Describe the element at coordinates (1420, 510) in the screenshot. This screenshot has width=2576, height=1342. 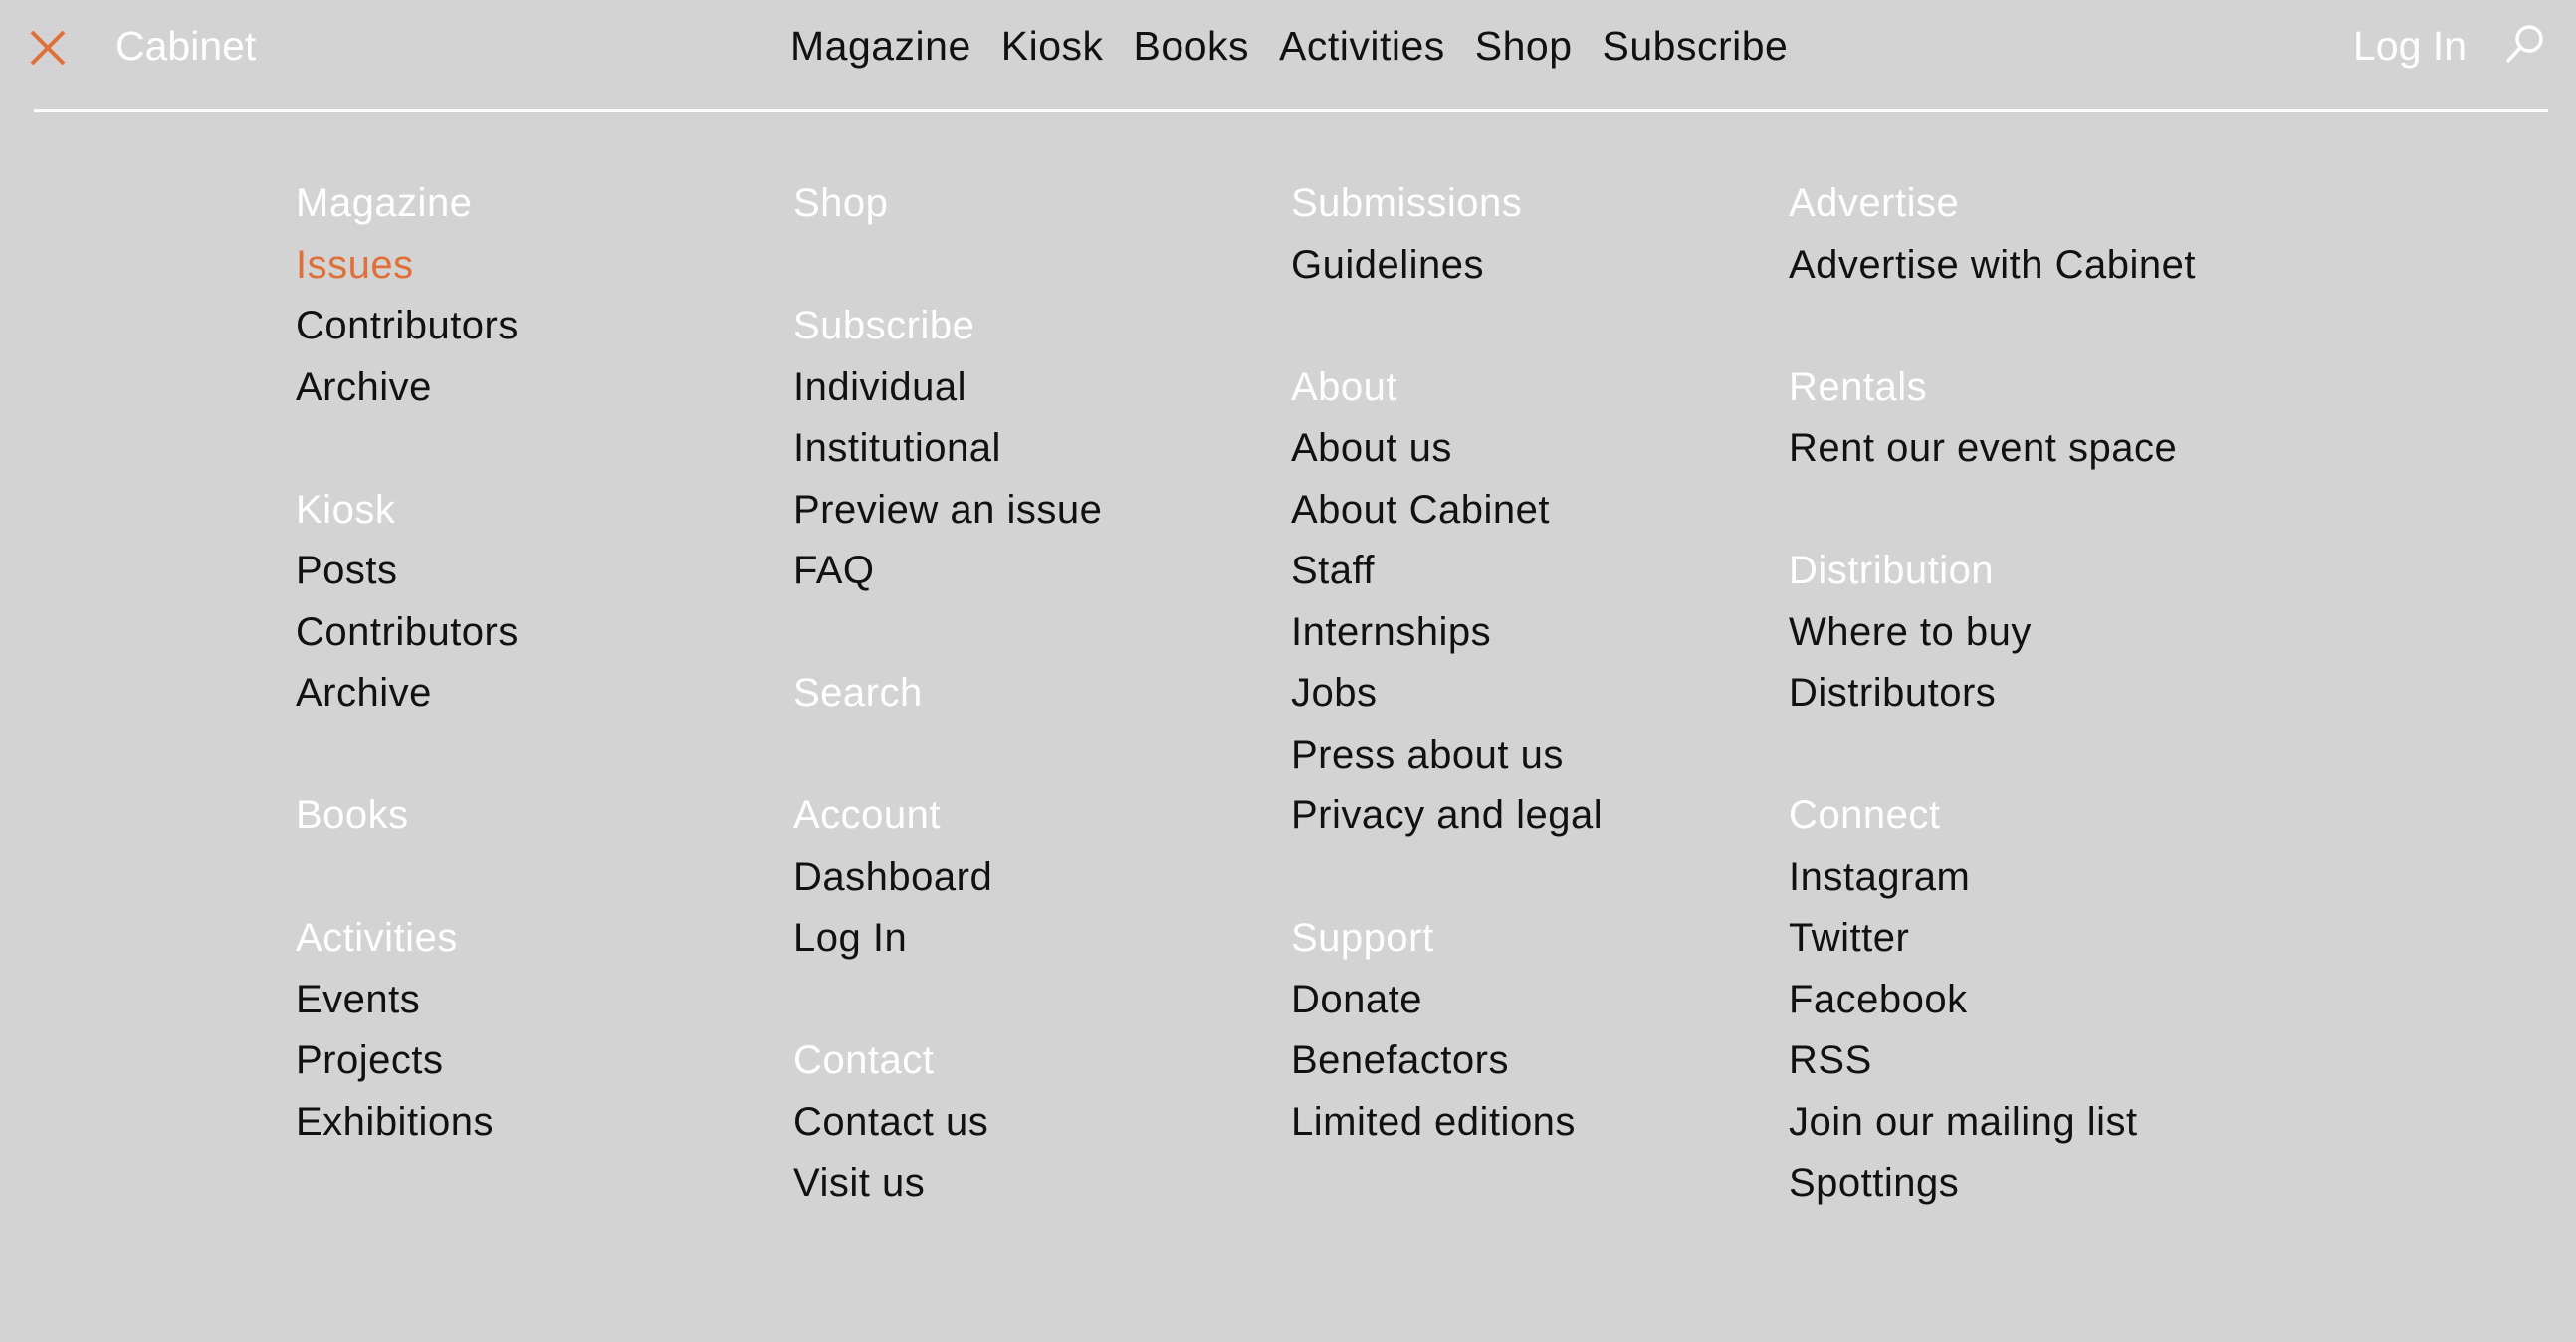
I see `menu-link-about-about-cabinet: About Cabinet` at that location.